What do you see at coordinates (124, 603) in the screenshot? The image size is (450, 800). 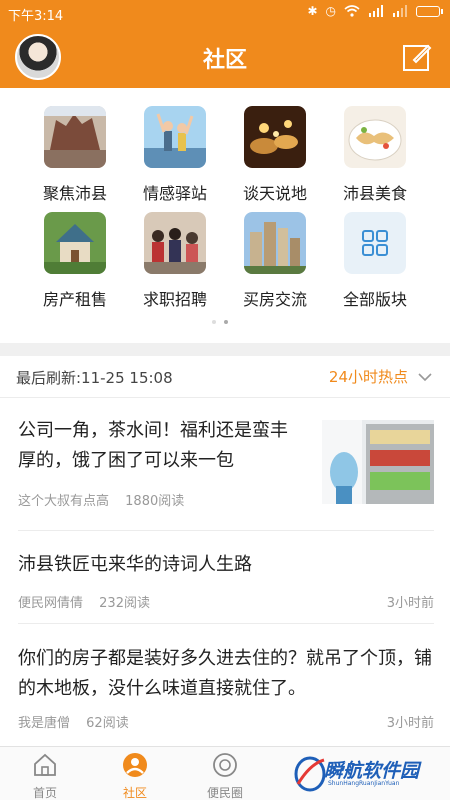 I see `post-reads: 232阅读` at bounding box center [124, 603].